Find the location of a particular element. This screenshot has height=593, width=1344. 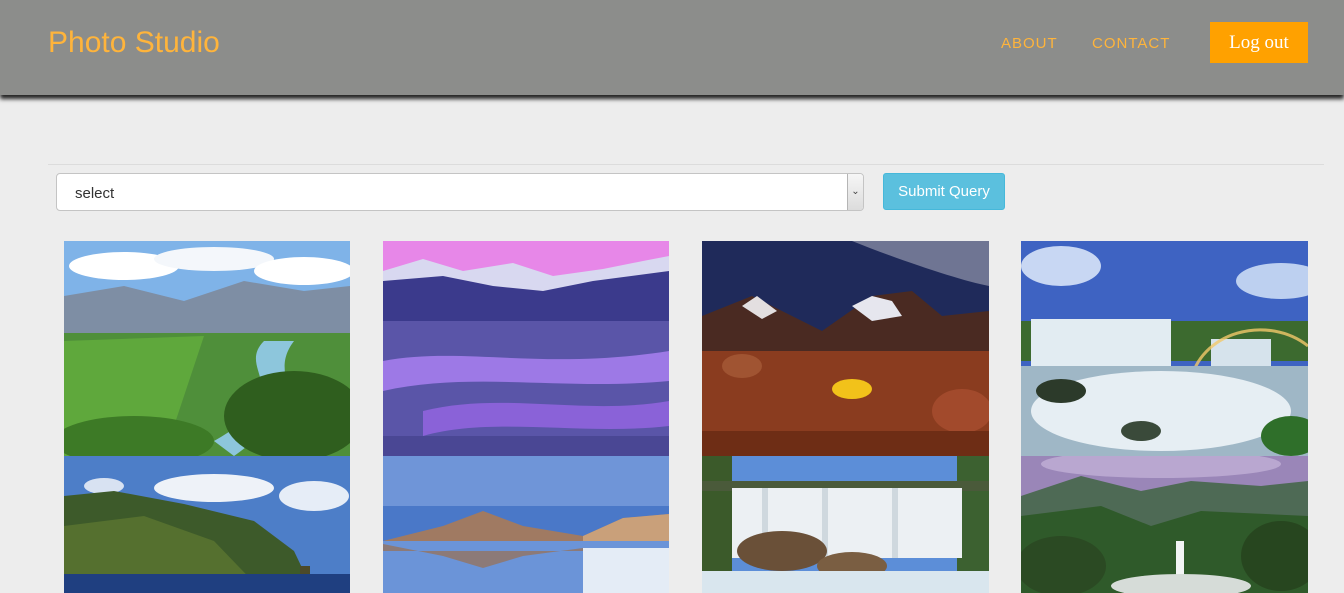

photo-river-valley is located at coordinates (207, 348).